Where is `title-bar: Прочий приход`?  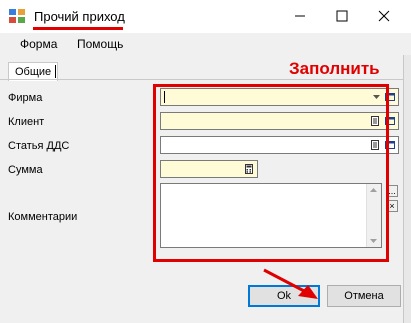
title-bar: Прочий приход is located at coordinates (205, 16).